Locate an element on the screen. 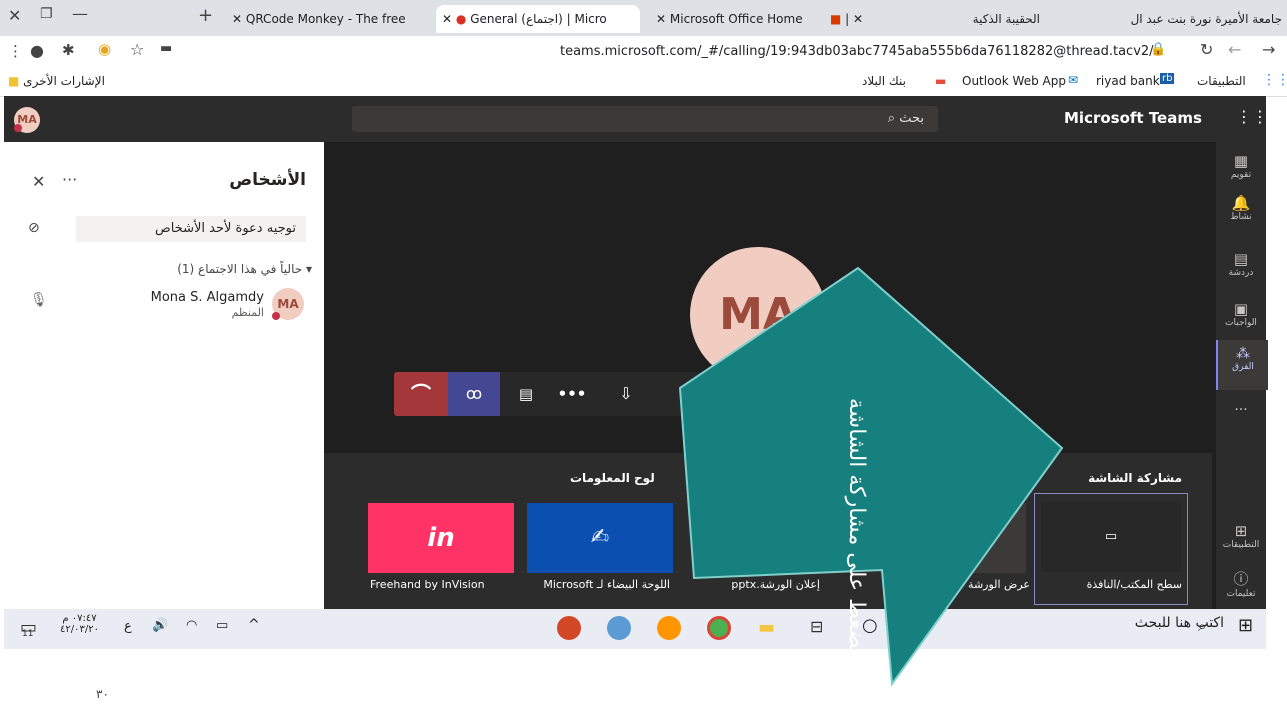 The width and height of the screenshot is (1287, 722). outlook-logo-icon: ✉ is located at coordinates (1073, 80).